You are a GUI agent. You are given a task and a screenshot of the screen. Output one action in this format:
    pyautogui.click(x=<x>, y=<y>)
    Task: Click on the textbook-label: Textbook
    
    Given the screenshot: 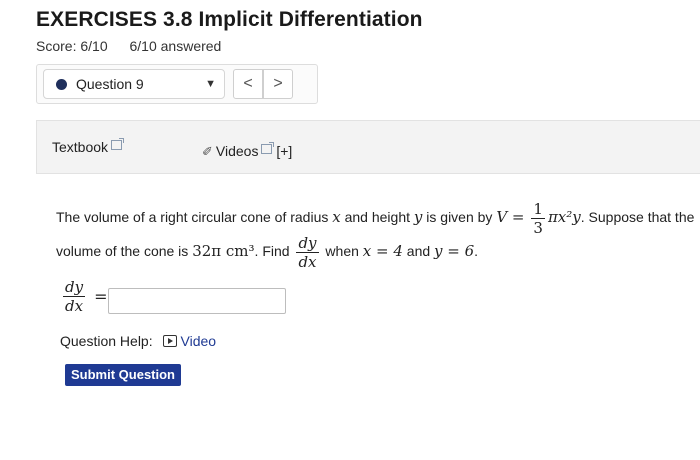 What is the action you would take?
    pyautogui.click(x=80, y=147)
    